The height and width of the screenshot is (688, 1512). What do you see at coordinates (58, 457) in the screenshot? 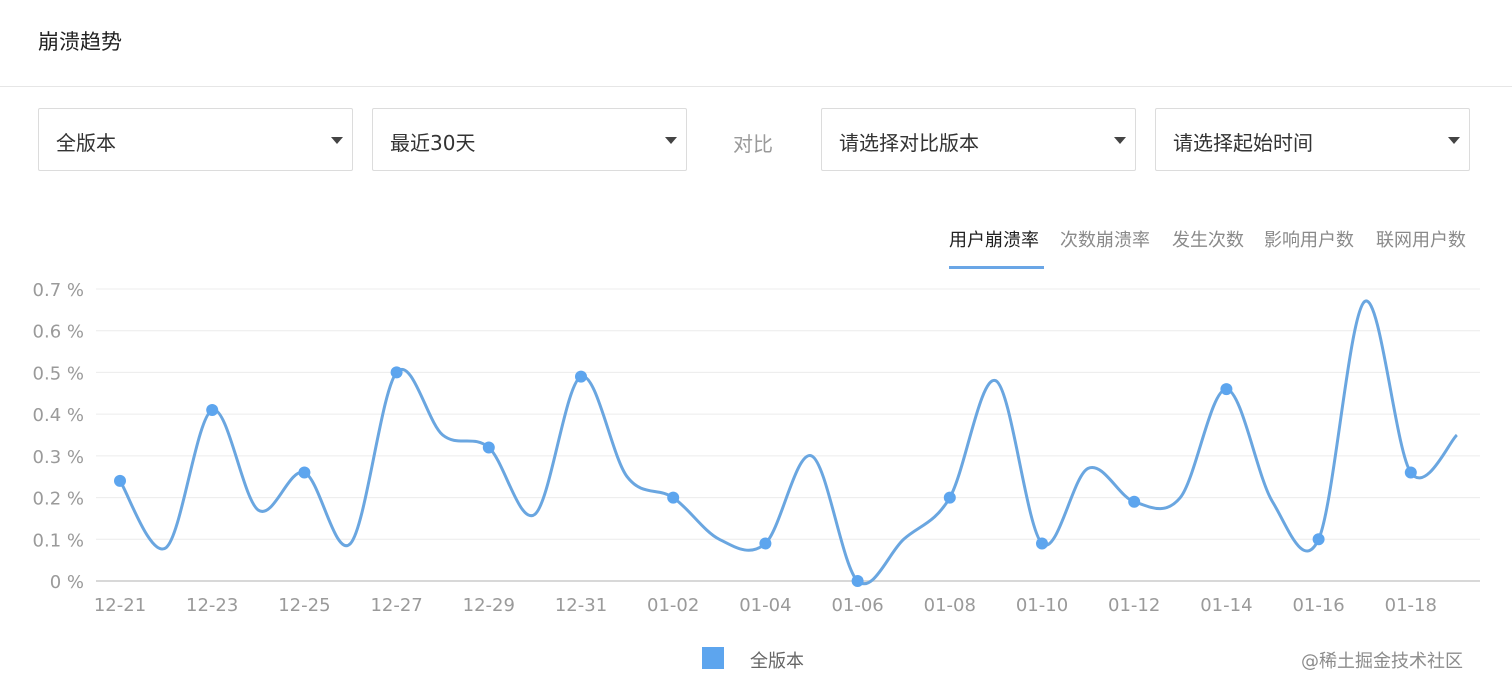
I see `y-tick-label: 0.3 %` at bounding box center [58, 457].